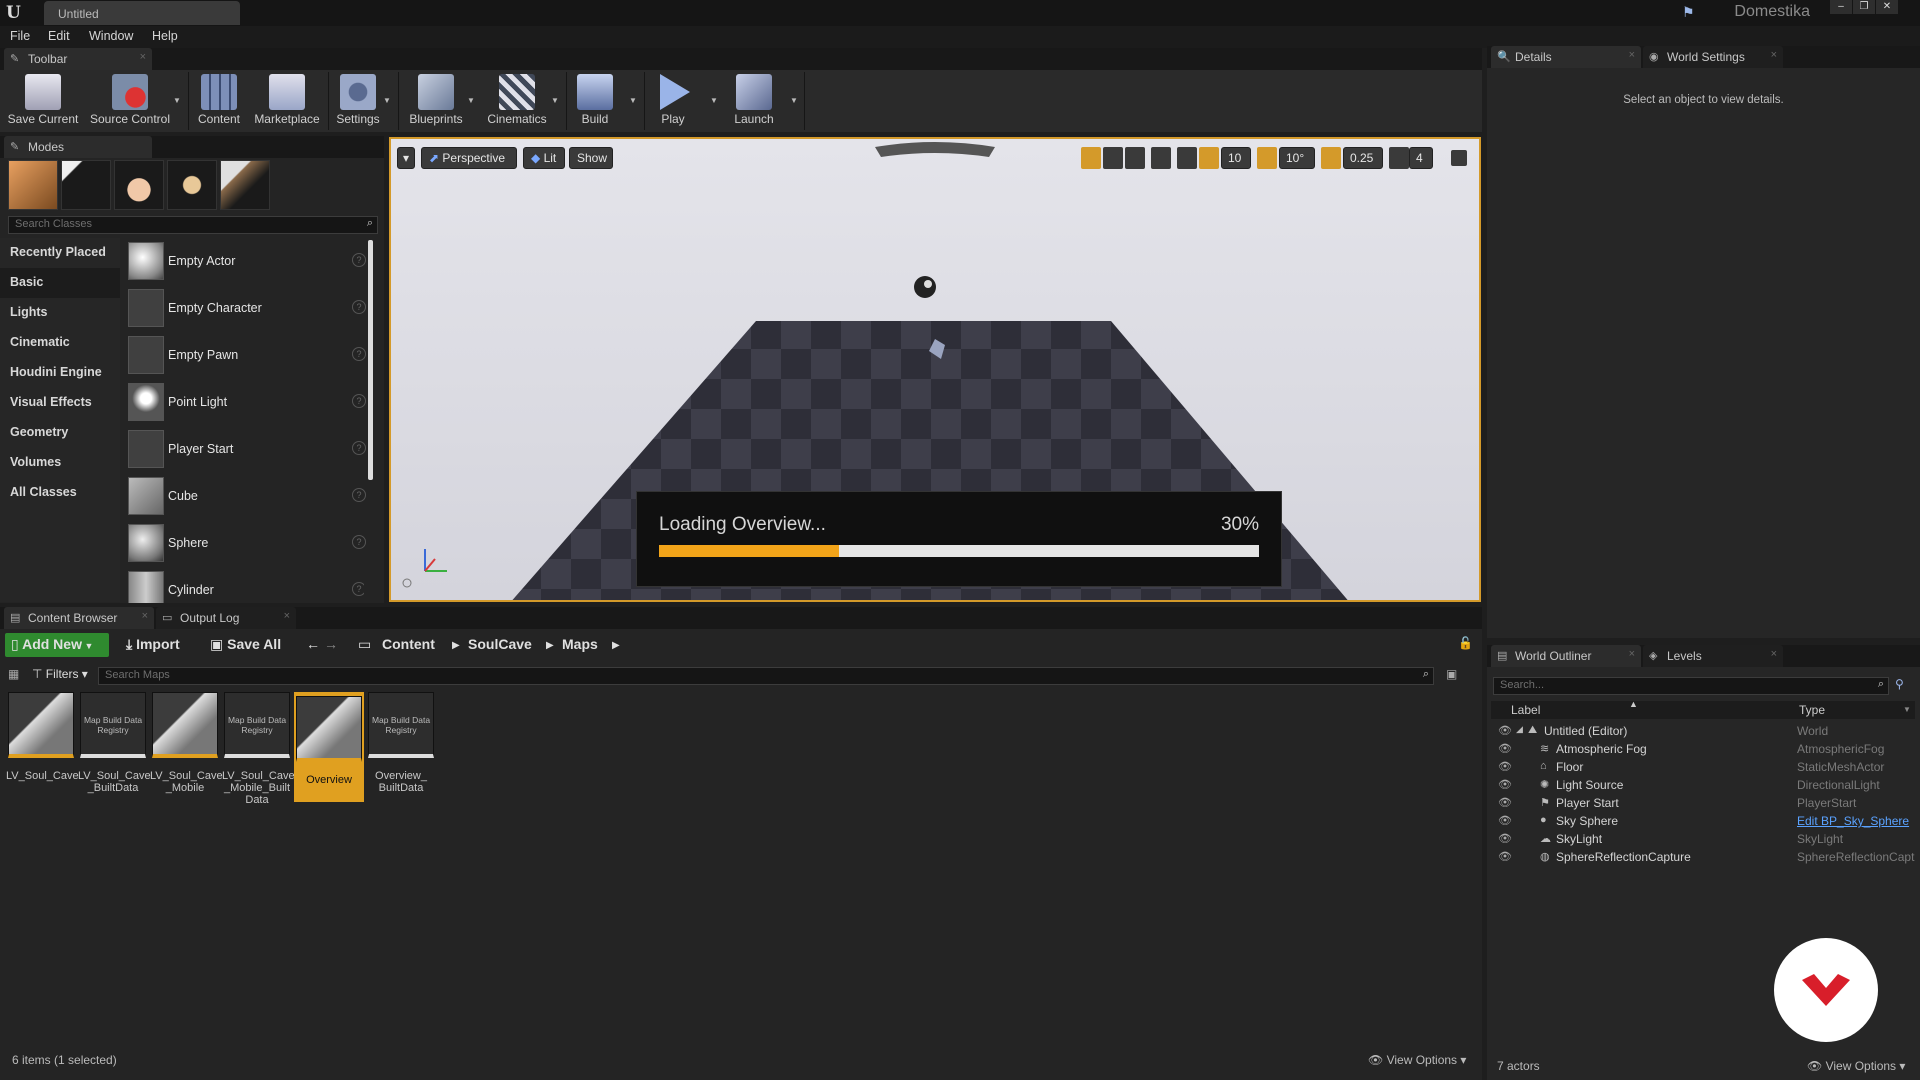 The width and height of the screenshot is (1920, 1080). Describe the element at coordinates (78, 59) in the screenshot. I see `tab-toolbar: ✎ Toolbar ×` at that location.